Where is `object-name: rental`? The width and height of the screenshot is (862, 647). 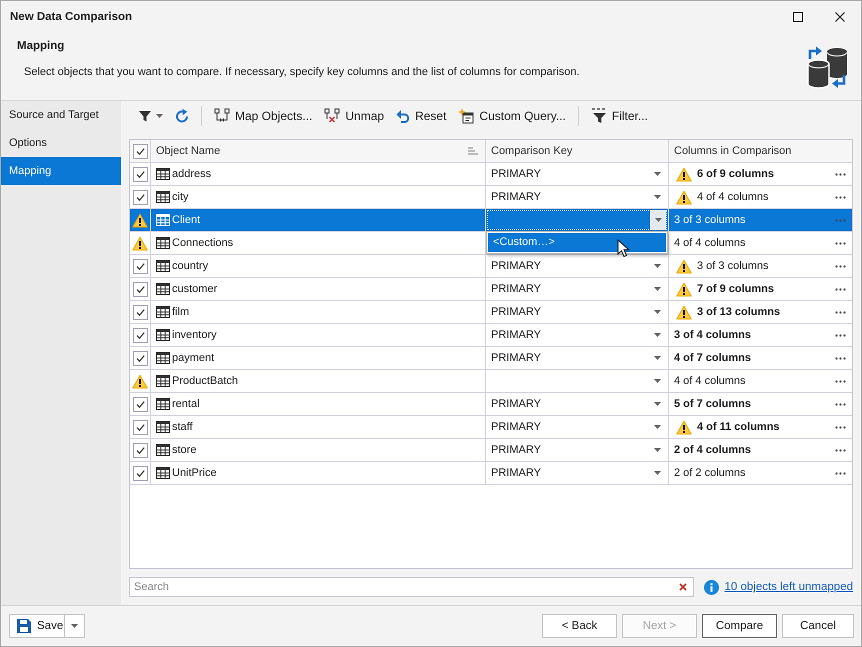
object-name: rental is located at coordinates (186, 404).